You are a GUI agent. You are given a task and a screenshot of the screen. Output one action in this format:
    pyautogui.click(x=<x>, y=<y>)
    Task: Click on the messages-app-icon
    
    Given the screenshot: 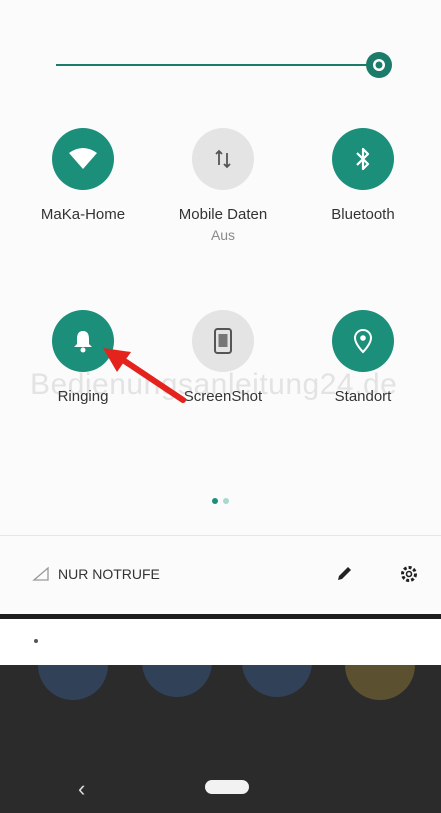 What is the action you would take?
    pyautogui.click(x=177, y=681)
    